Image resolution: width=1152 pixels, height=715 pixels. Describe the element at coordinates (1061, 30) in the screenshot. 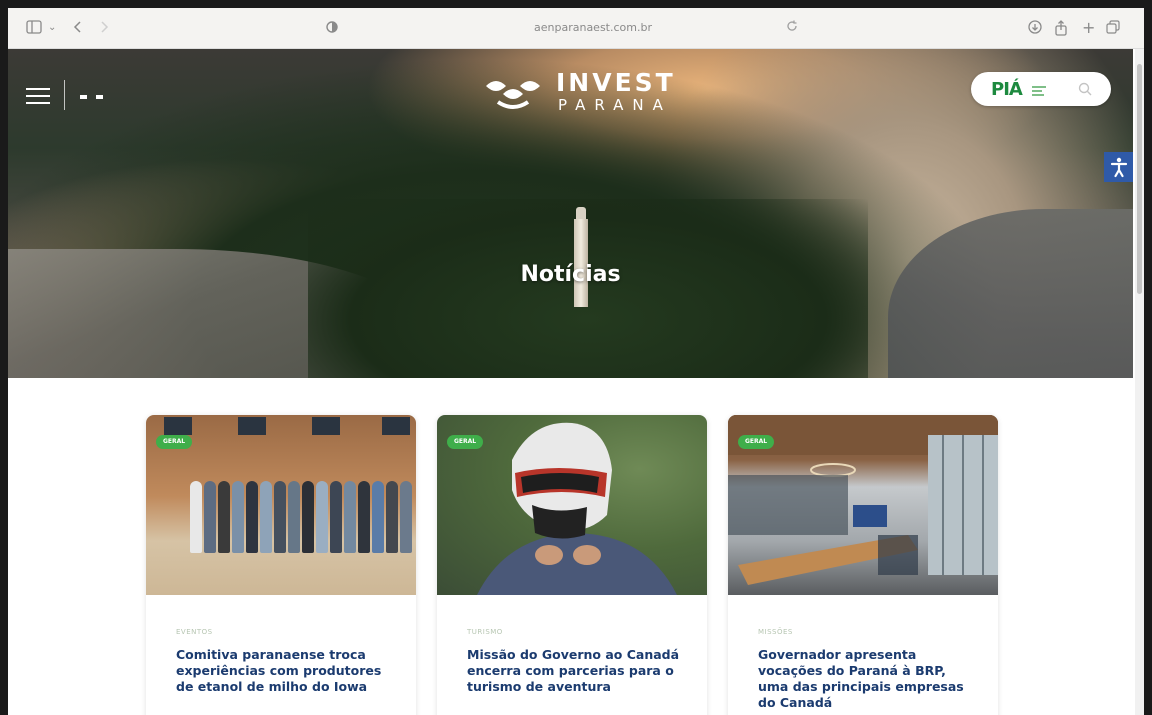

I see `share-icon` at that location.